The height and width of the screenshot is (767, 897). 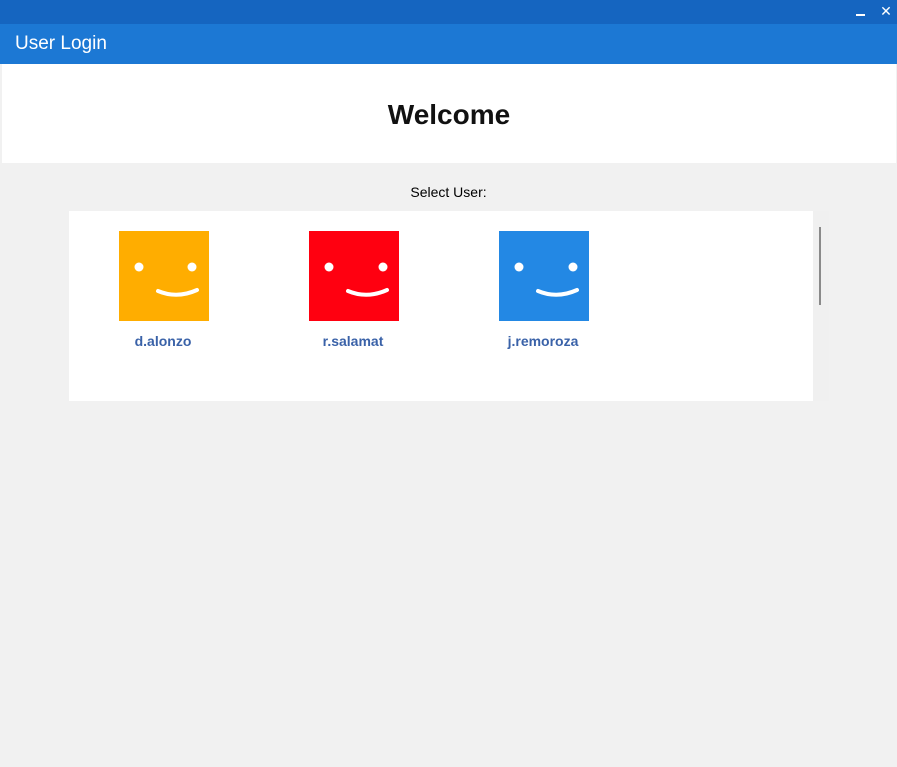 I want to click on close-button: ✕, so click(x=886, y=12).